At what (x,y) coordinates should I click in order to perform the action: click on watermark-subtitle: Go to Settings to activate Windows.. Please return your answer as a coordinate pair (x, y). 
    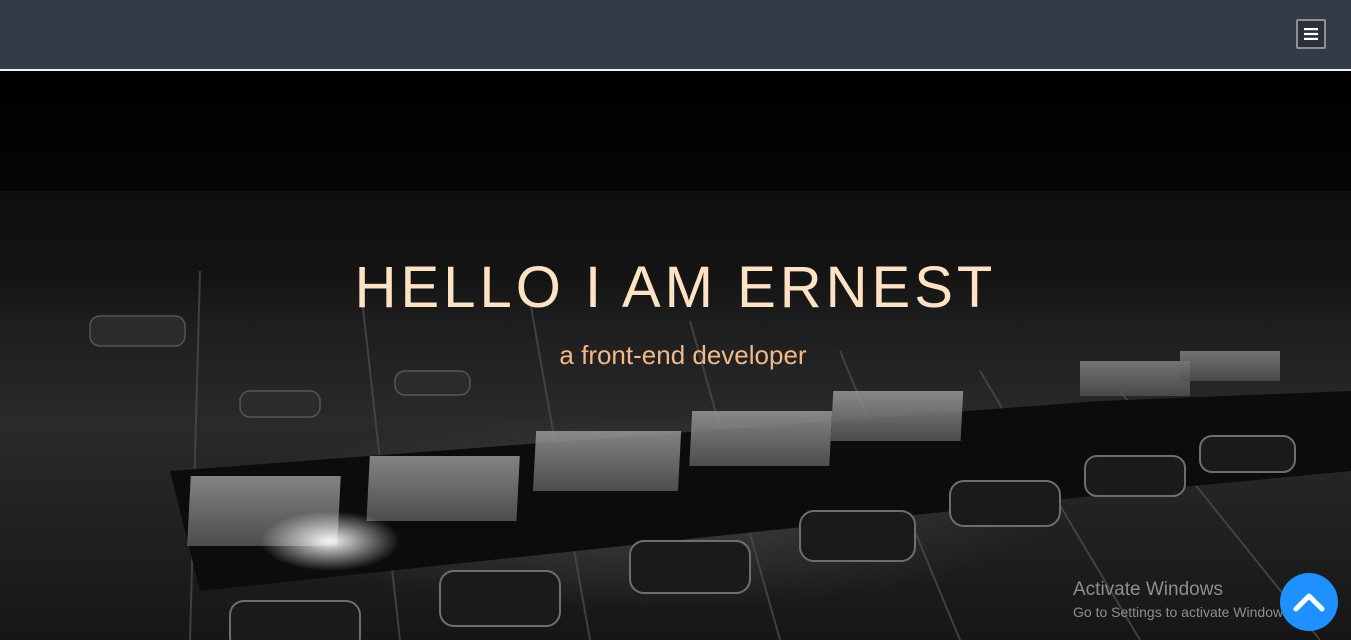
    Looking at the image, I should click on (1183, 612).